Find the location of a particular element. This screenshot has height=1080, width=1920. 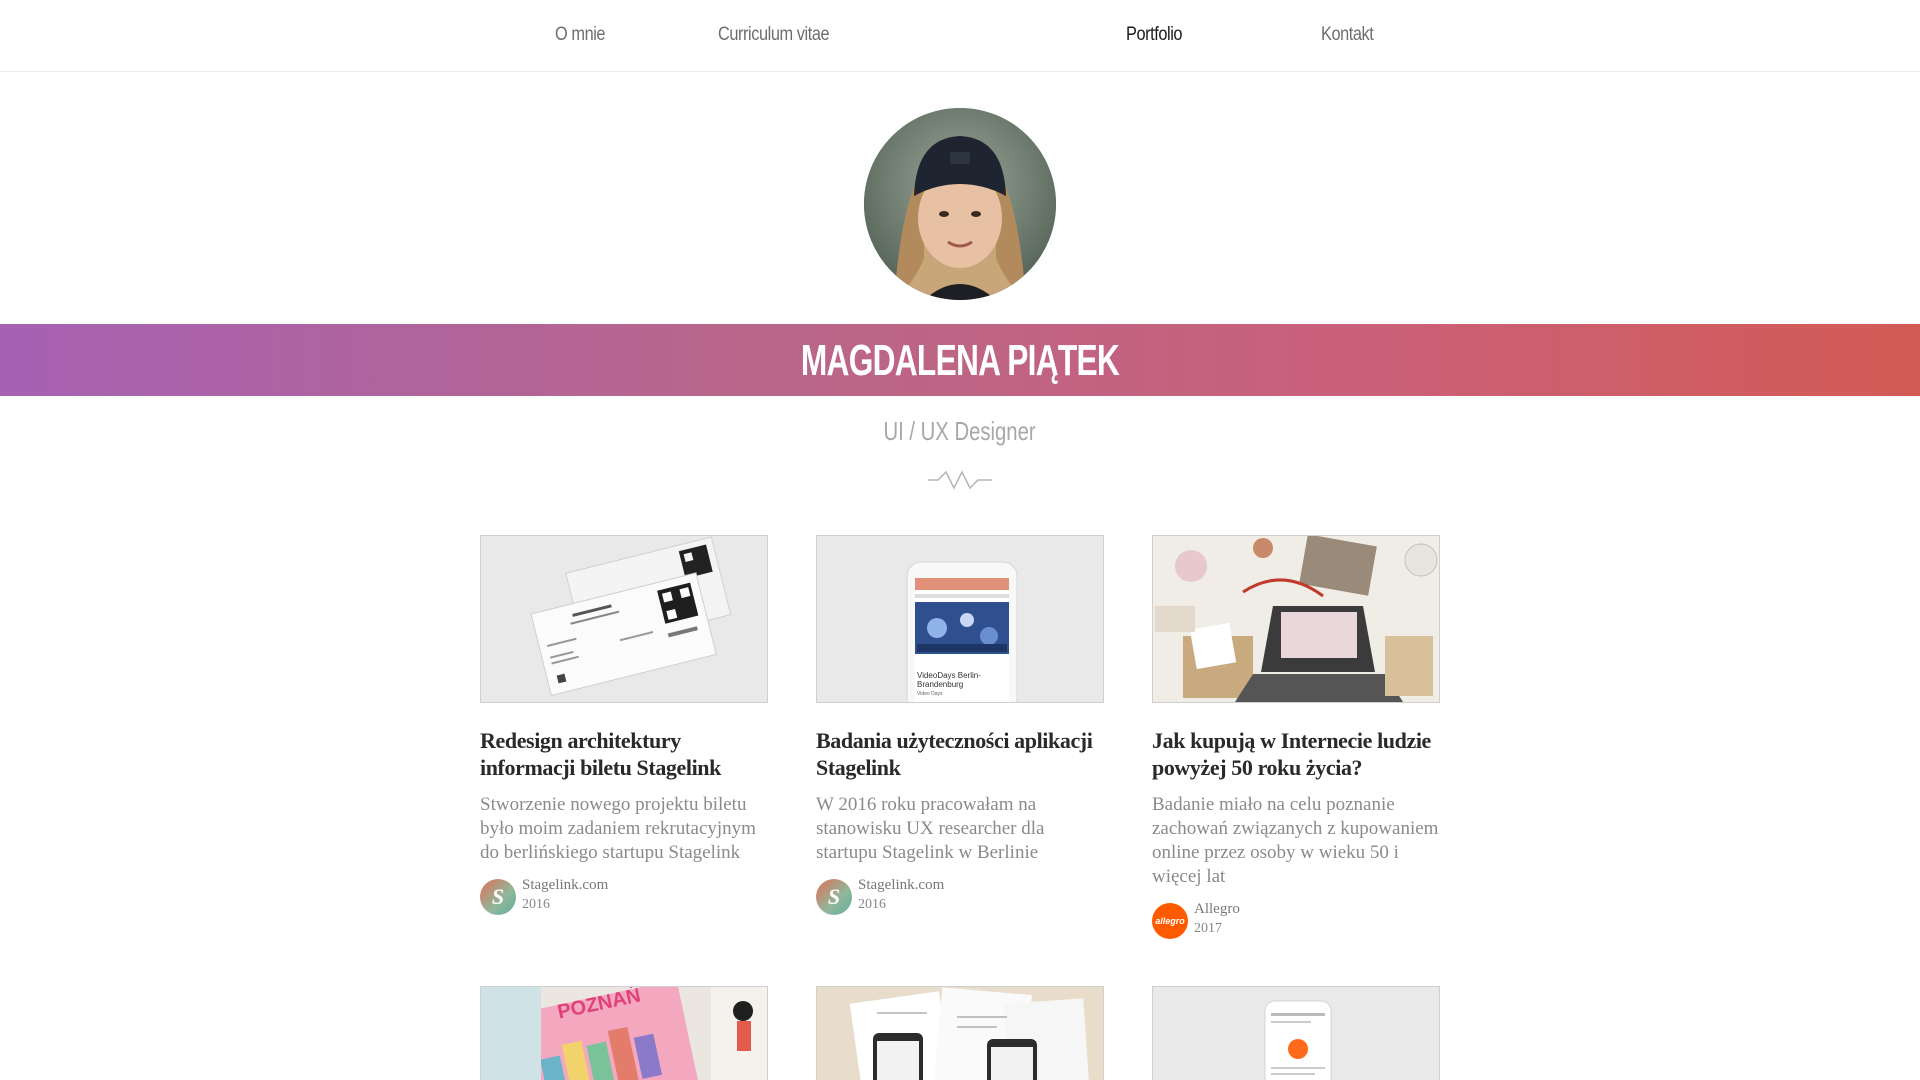

project-thumbnail-sketches is located at coordinates (960, 1033).